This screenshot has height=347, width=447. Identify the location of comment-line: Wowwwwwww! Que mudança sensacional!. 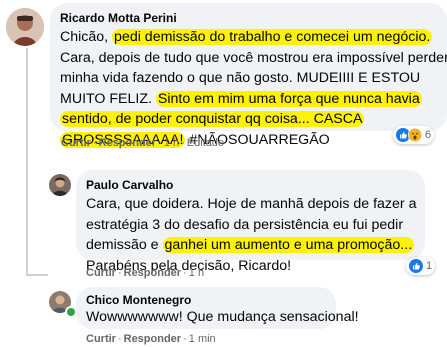
(222, 317).